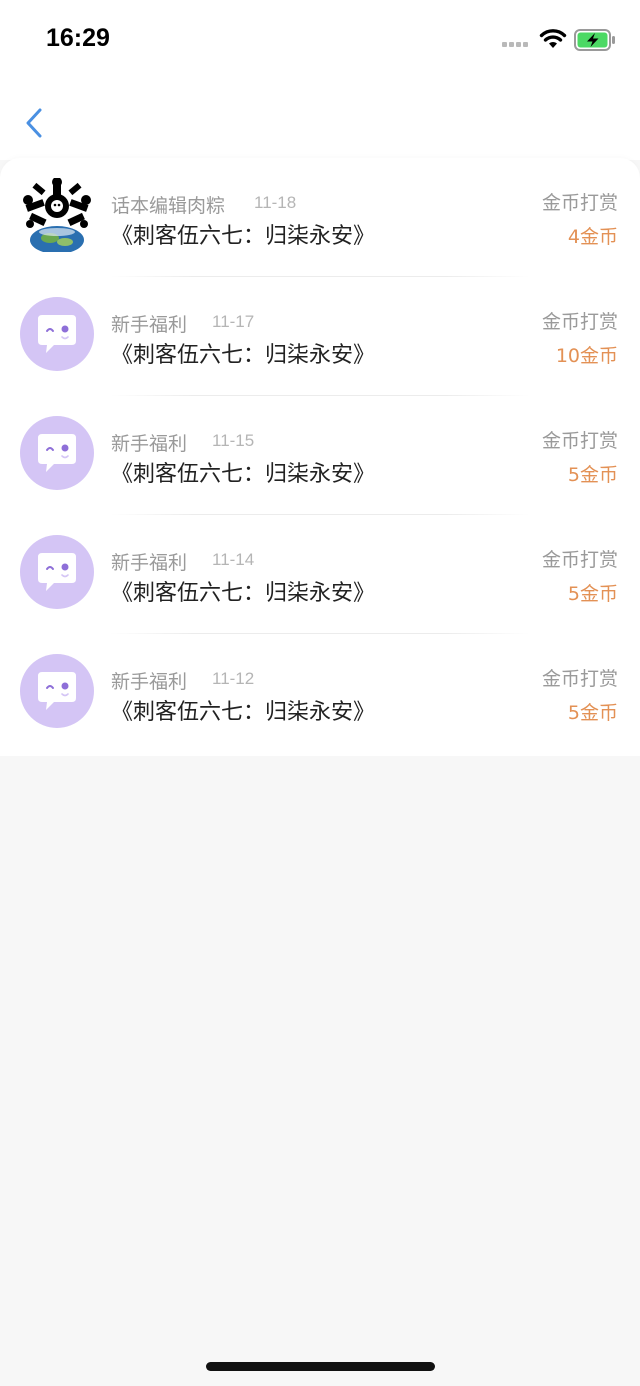 This screenshot has height=1386, width=640. What do you see at coordinates (515, 44) in the screenshot?
I see `signal-dots-icon` at bounding box center [515, 44].